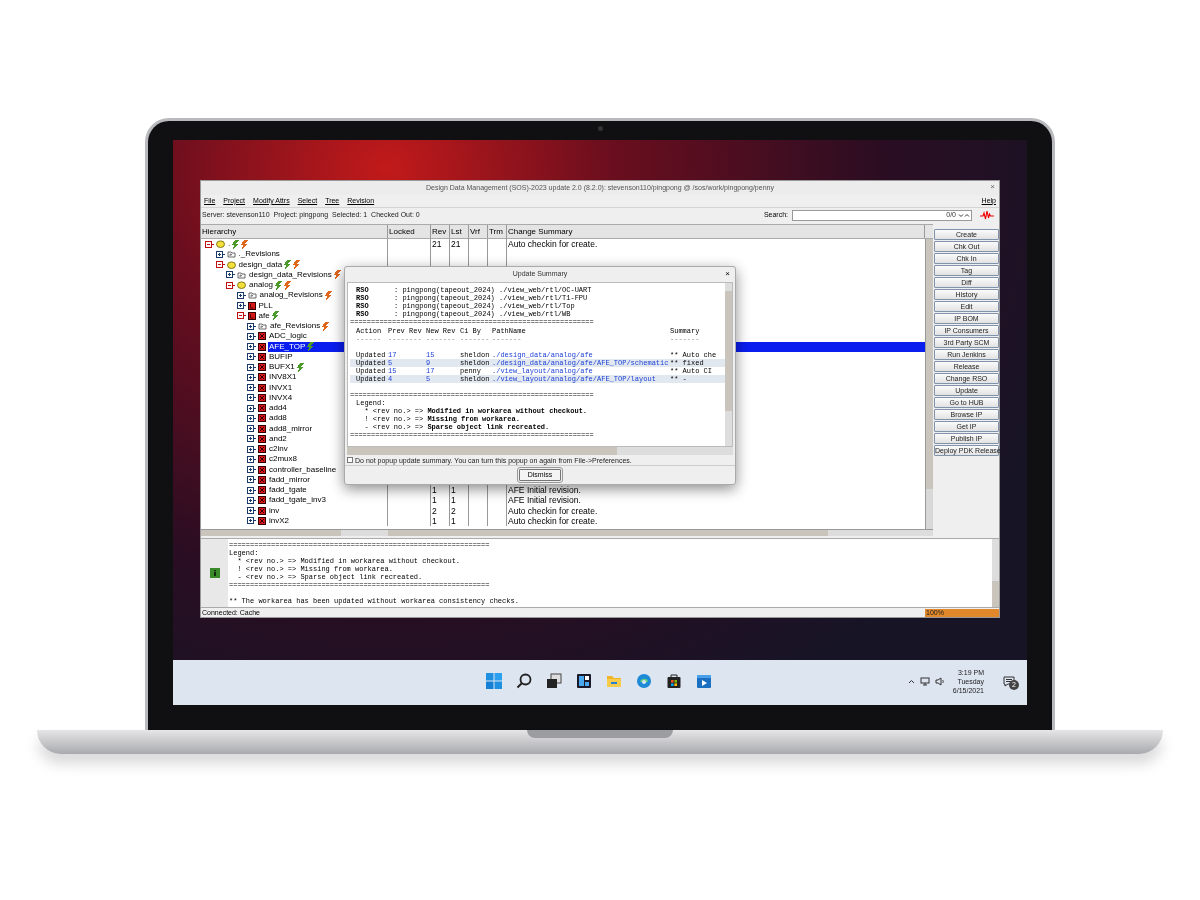 This screenshot has width=1200, height=900. What do you see at coordinates (312, 254) in the screenshot?
I see `hierarchy-node: ._Revisions` at bounding box center [312, 254].